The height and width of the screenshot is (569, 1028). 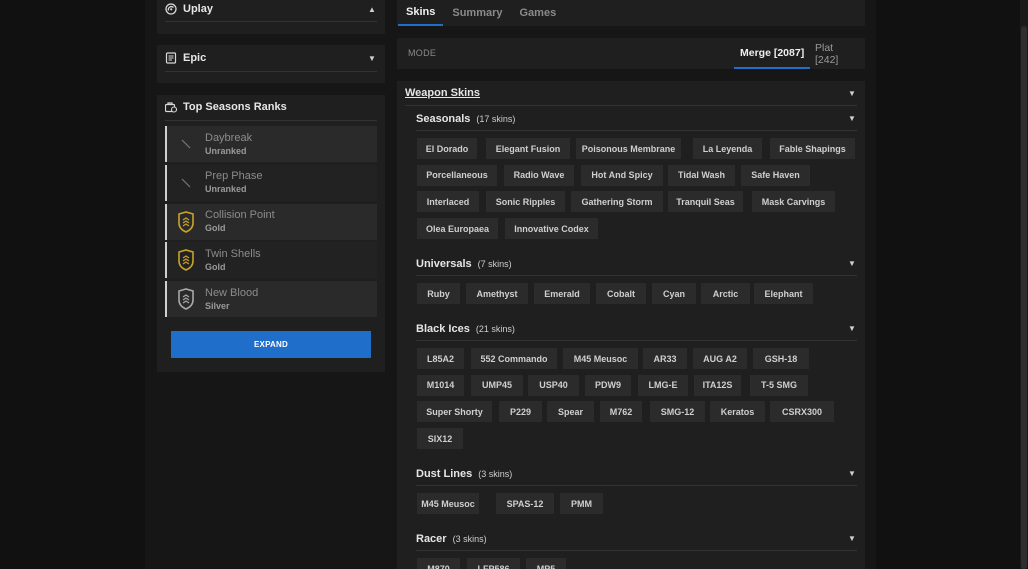 What do you see at coordinates (271, 182) in the screenshot?
I see `rank-row: Prep Phase Unranked` at bounding box center [271, 182].